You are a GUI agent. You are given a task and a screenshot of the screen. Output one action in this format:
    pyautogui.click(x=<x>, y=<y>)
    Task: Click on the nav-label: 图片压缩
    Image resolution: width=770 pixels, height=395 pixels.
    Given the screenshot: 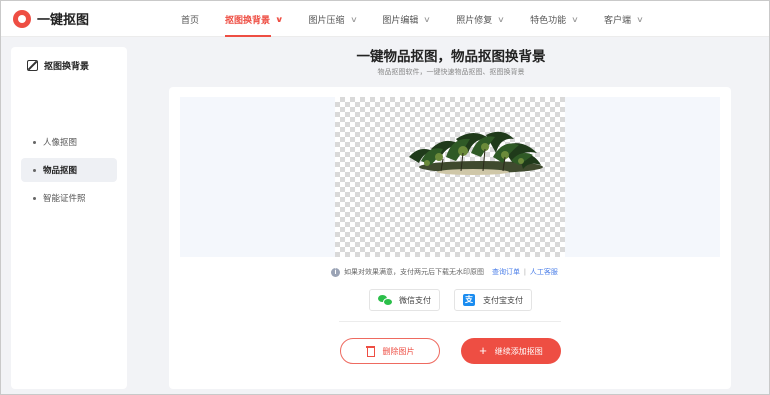 What is the action you would take?
    pyautogui.click(x=326, y=19)
    